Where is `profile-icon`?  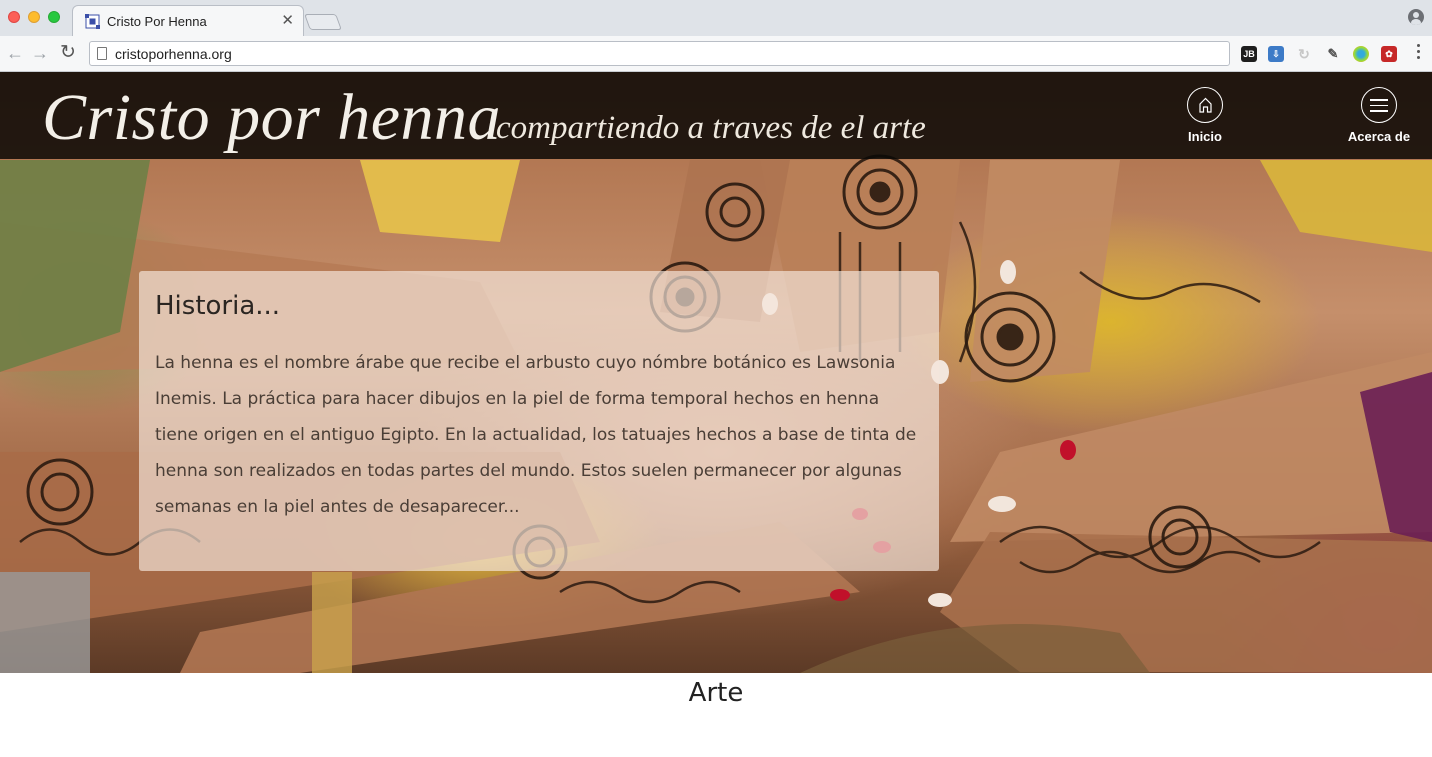 profile-icon is located at coordinates (1416, 17).